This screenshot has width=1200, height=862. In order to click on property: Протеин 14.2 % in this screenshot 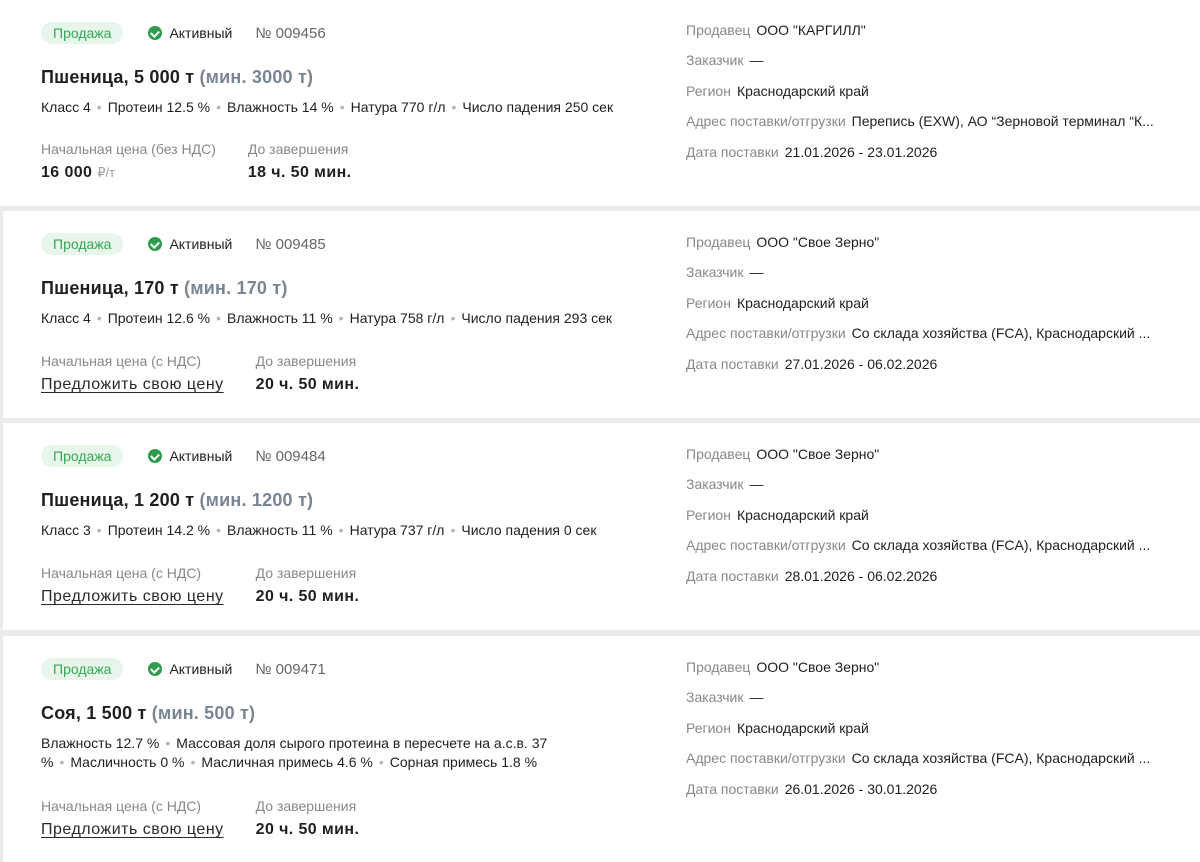, I will do `click(159, 530)`.